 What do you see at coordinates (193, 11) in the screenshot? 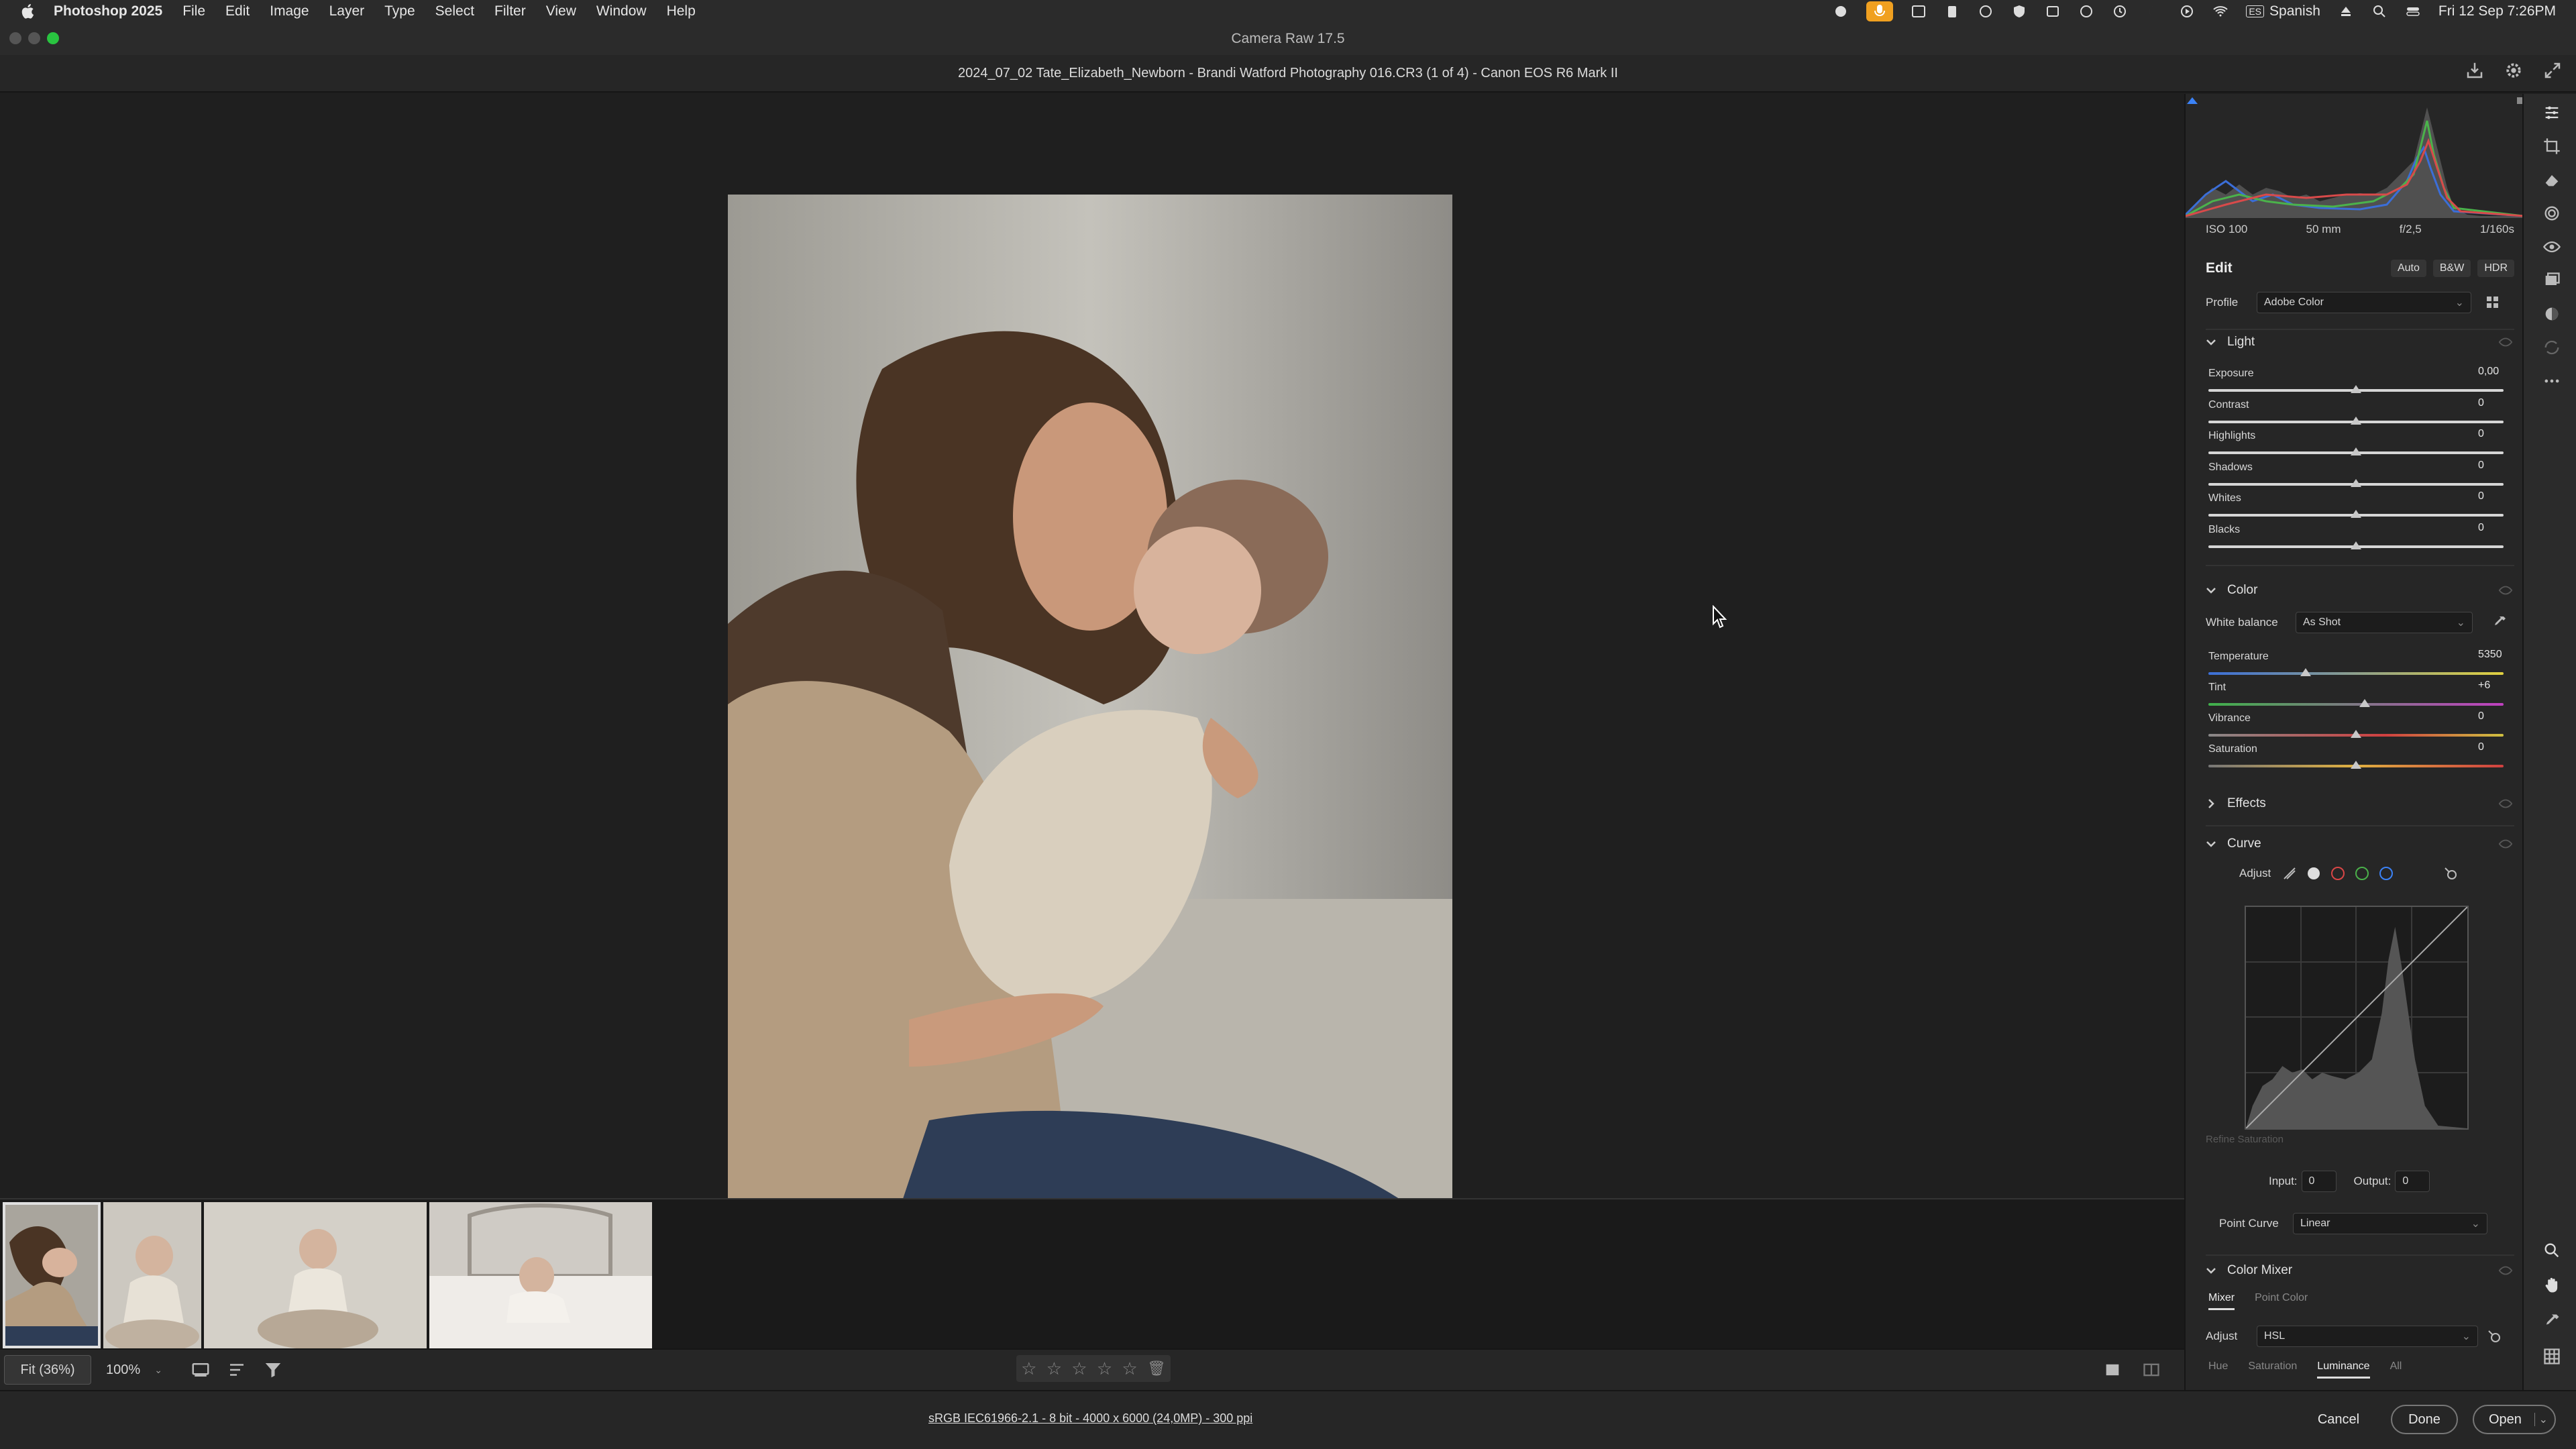
I see `menu-file: File` at bounding box center [193, 11].